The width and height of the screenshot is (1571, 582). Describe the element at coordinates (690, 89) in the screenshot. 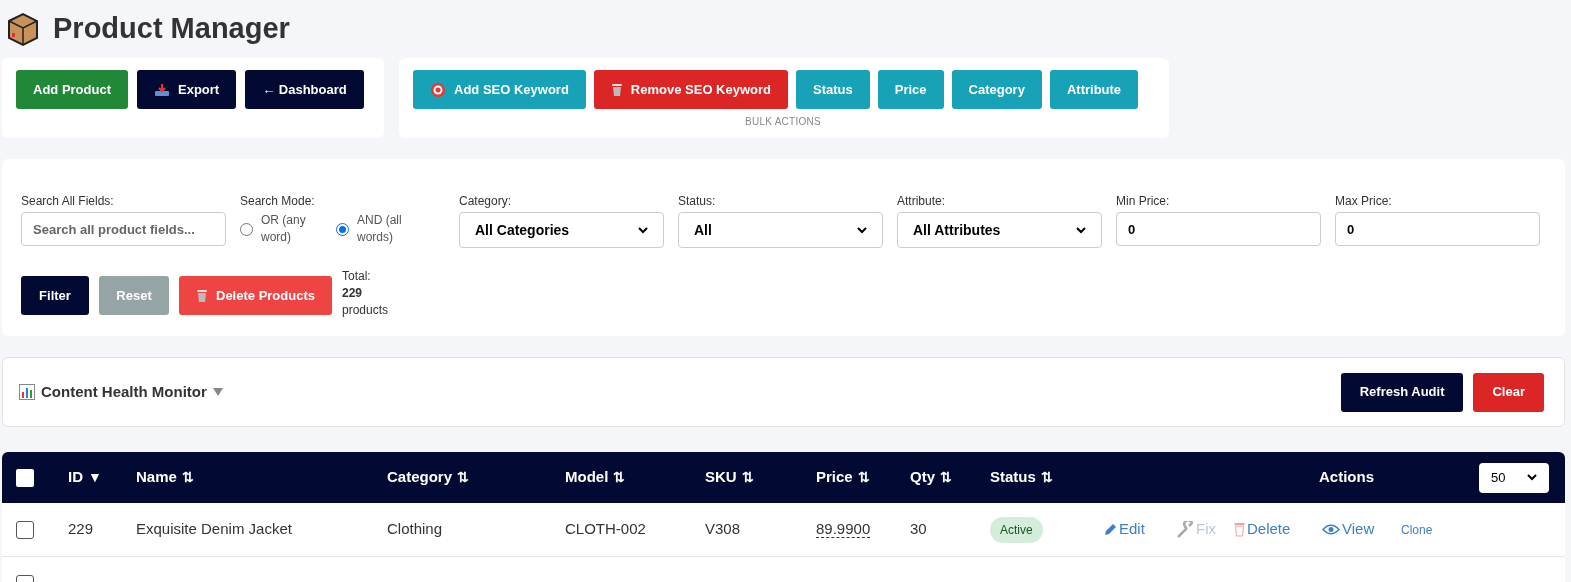

I see `action-button: Remove SEO Keyword` at that location.